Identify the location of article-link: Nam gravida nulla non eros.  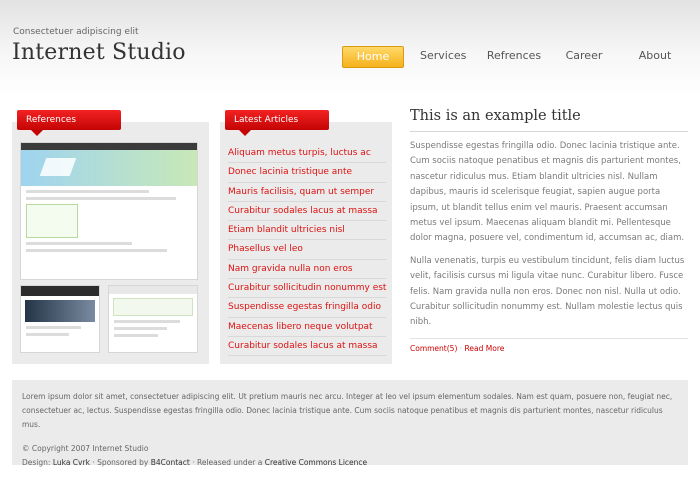
(307, 270).